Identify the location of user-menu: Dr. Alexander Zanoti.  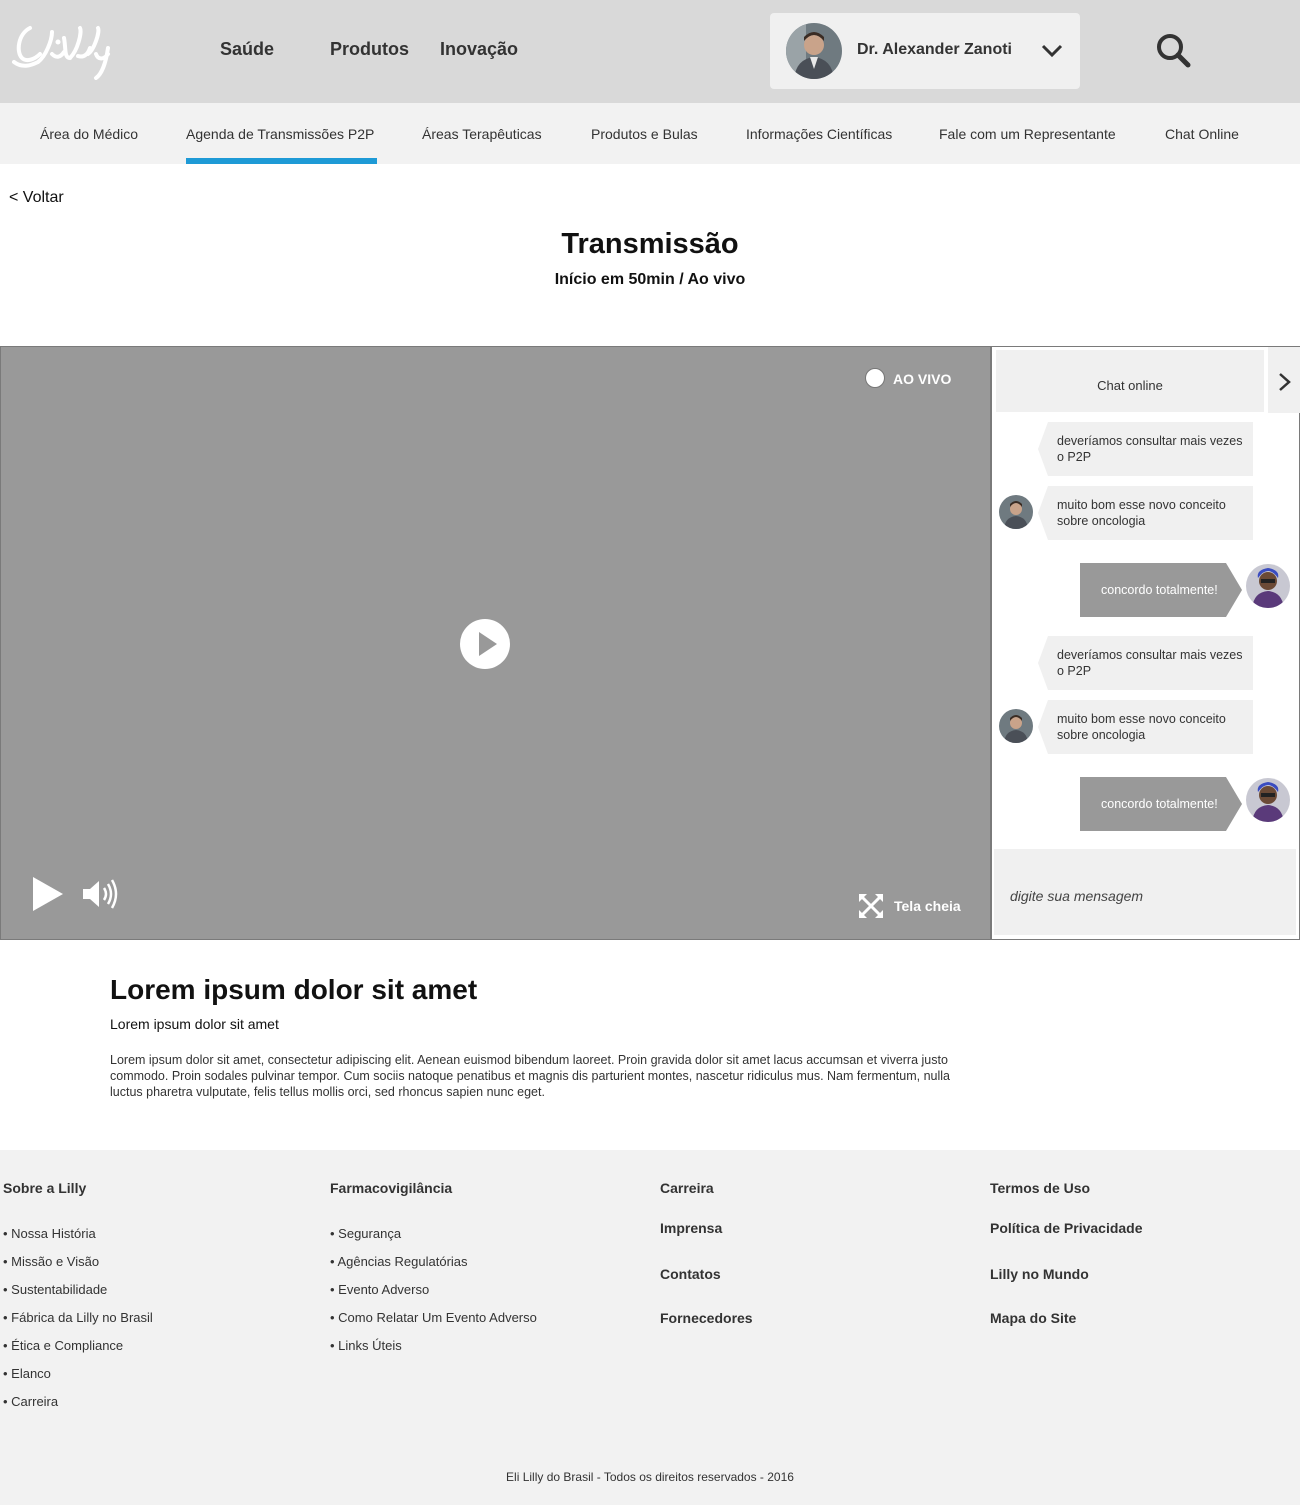
(925, 51).